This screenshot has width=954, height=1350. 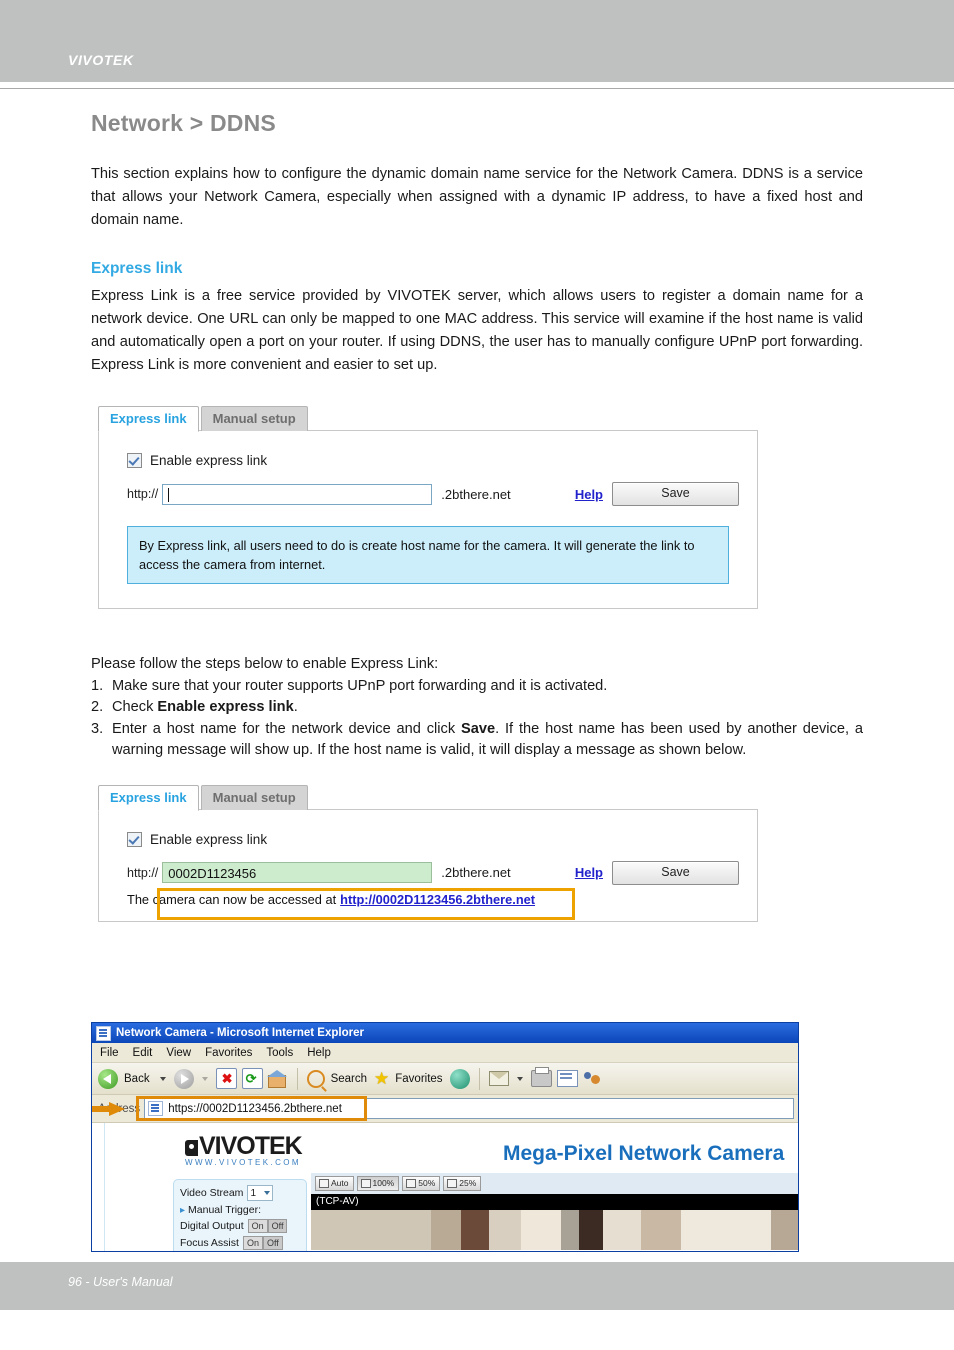 I want to click on chevron-down-icon, so click(x=267, y=1193).